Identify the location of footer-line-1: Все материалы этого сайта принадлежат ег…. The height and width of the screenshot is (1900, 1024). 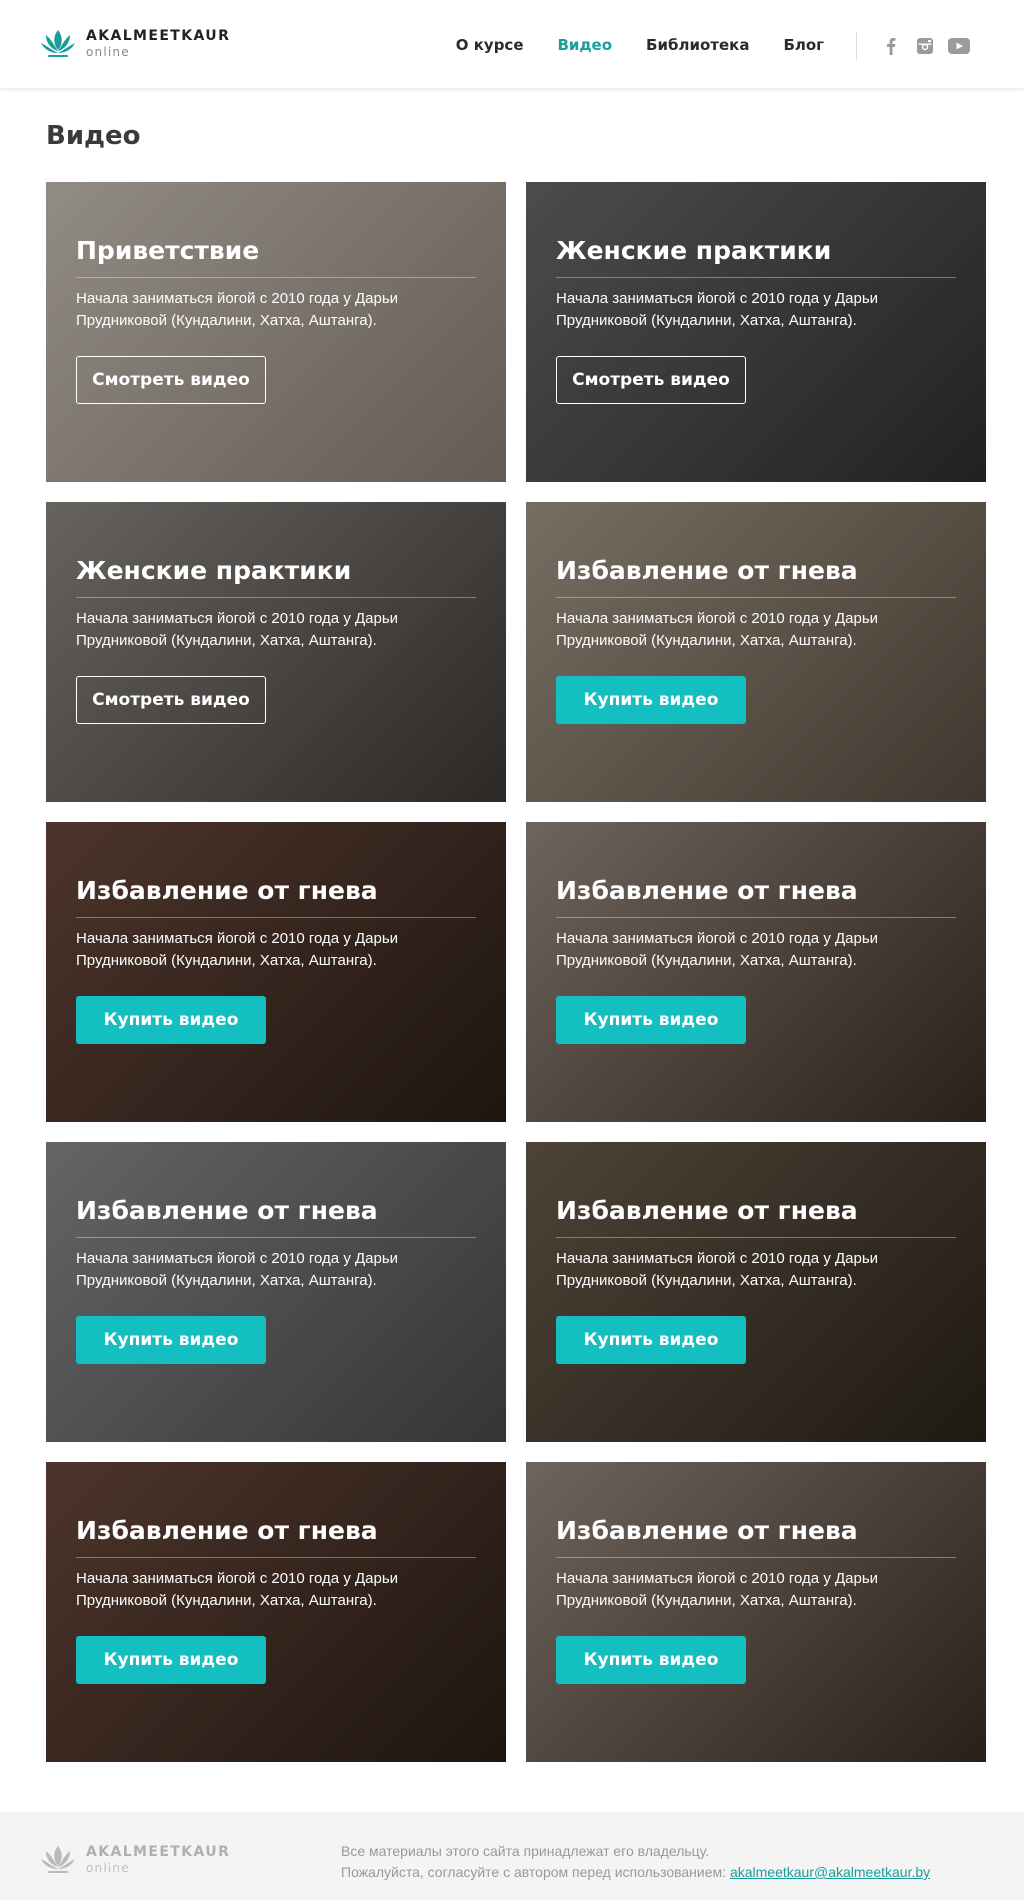
(525, 1851).